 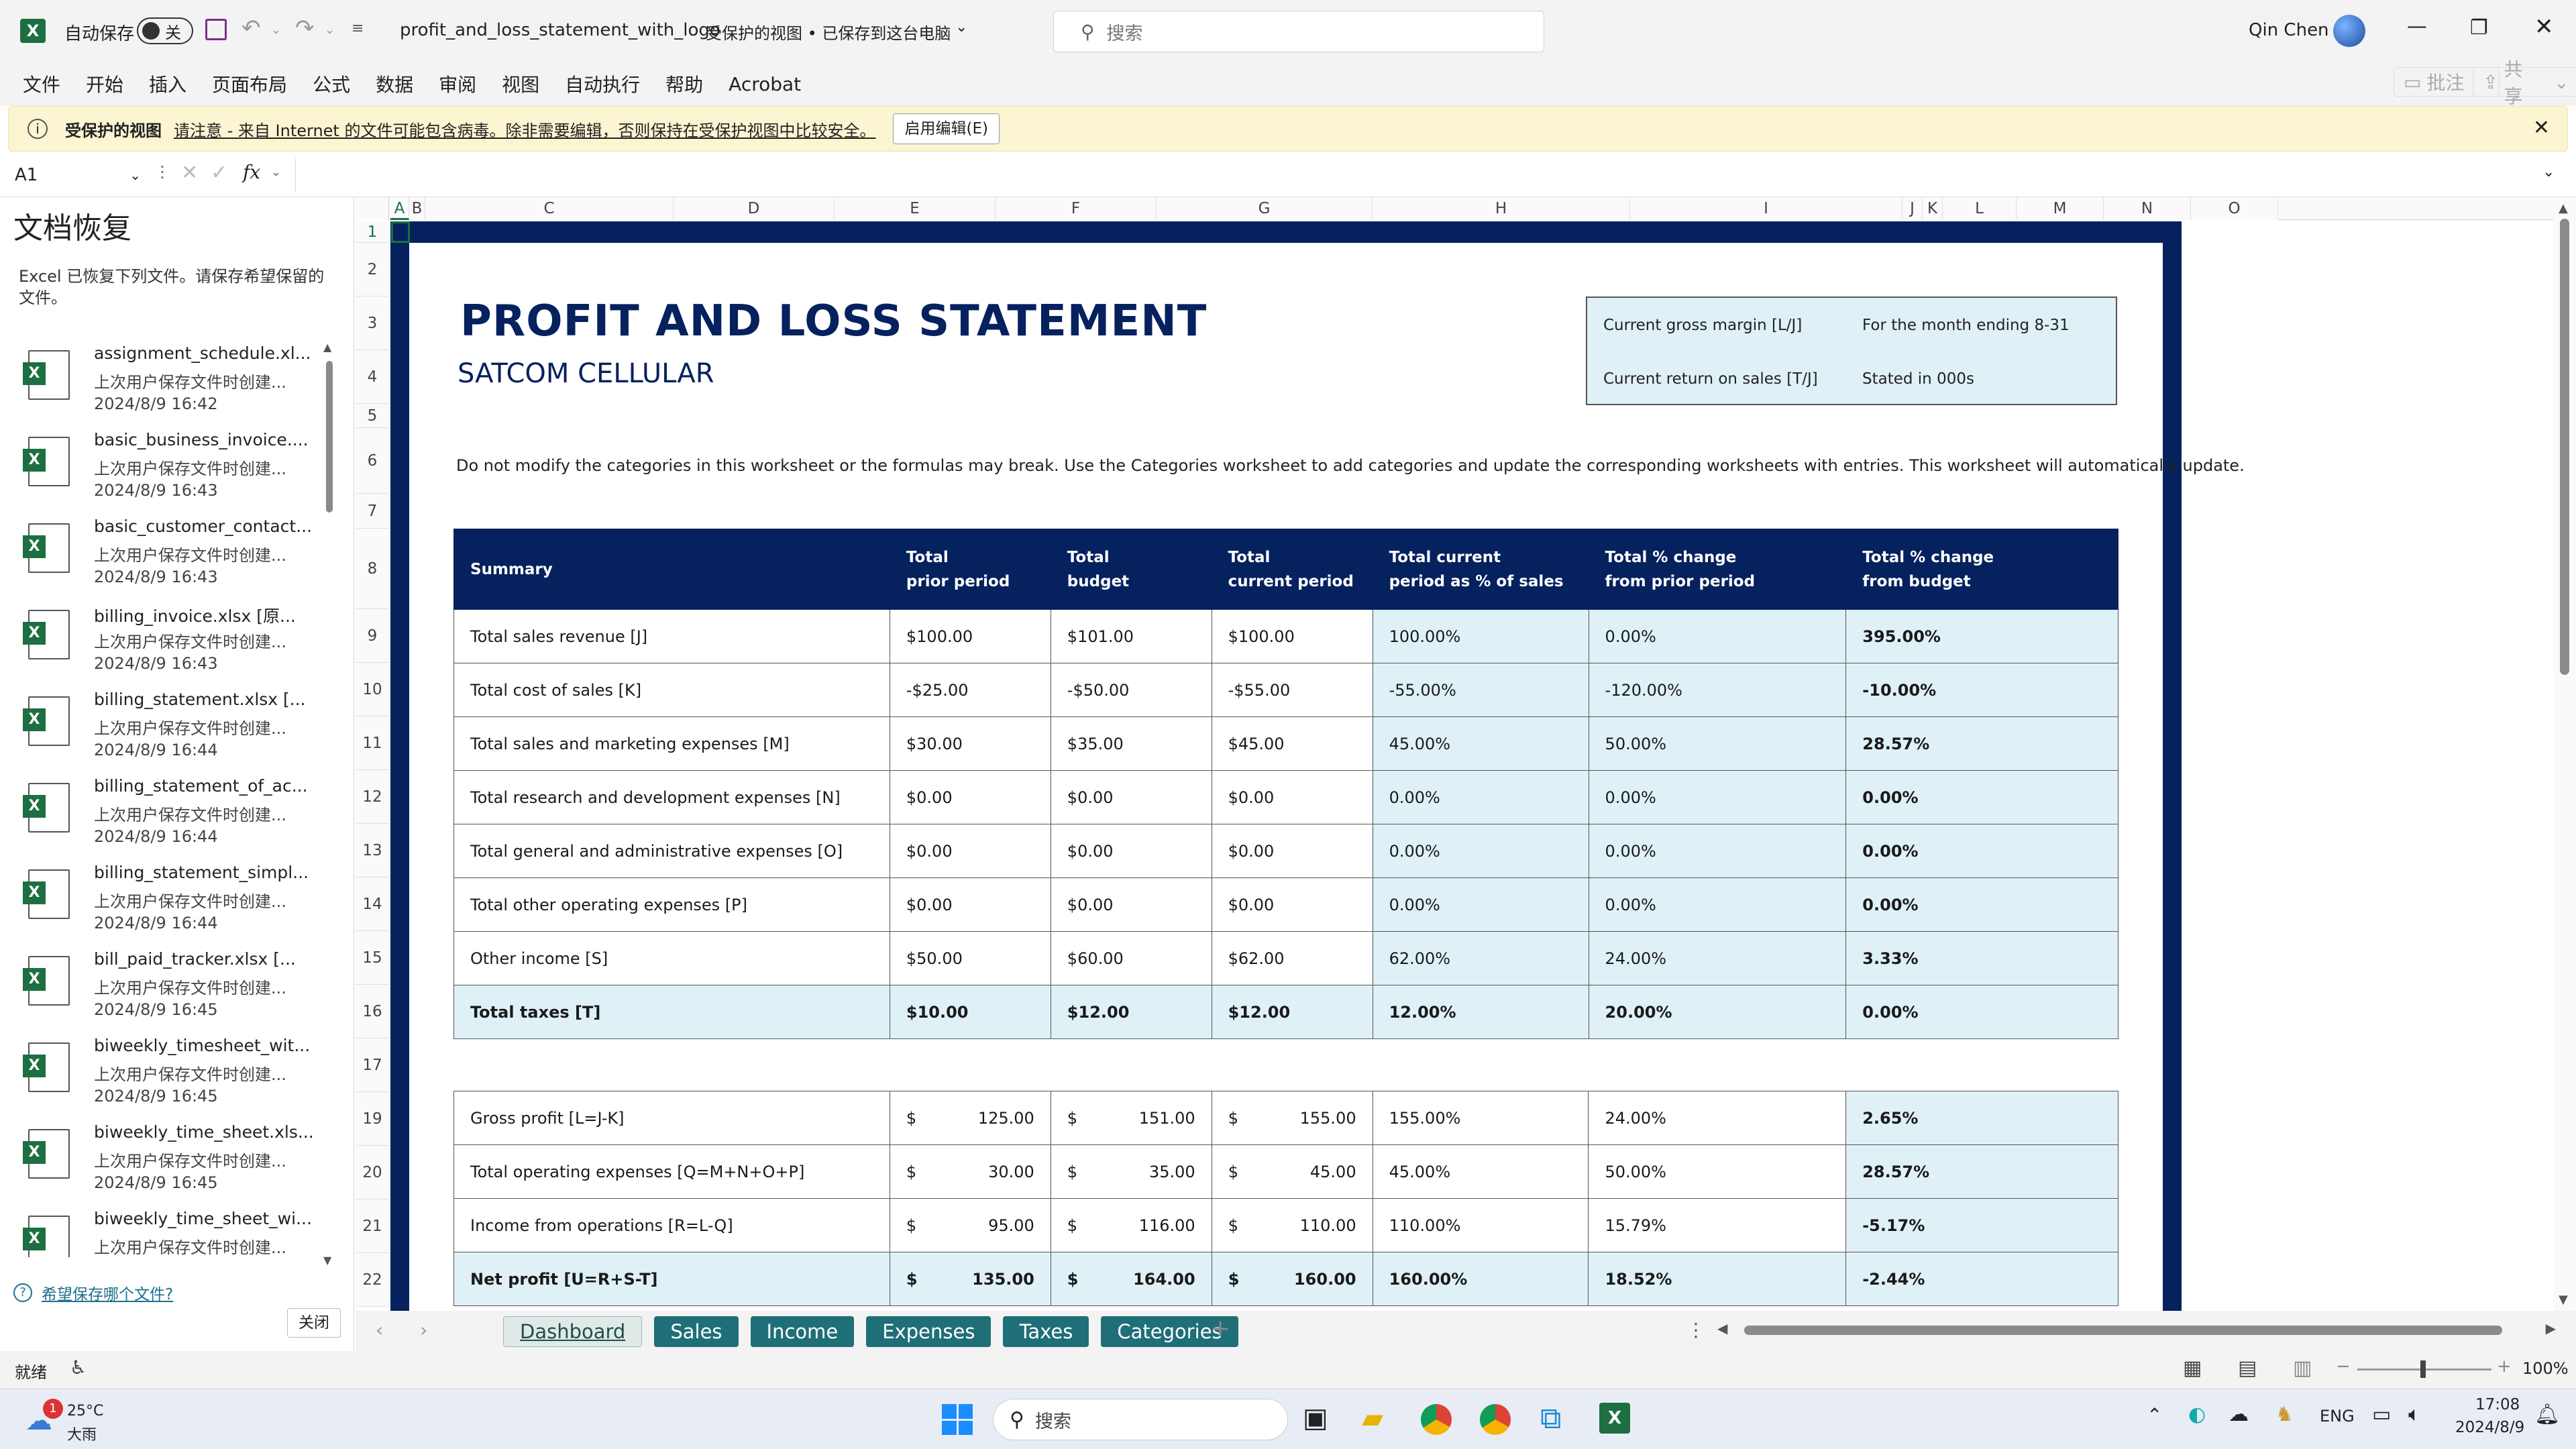 I want to click on summary-cell: 3.33%, so click(x=1981, y=958).